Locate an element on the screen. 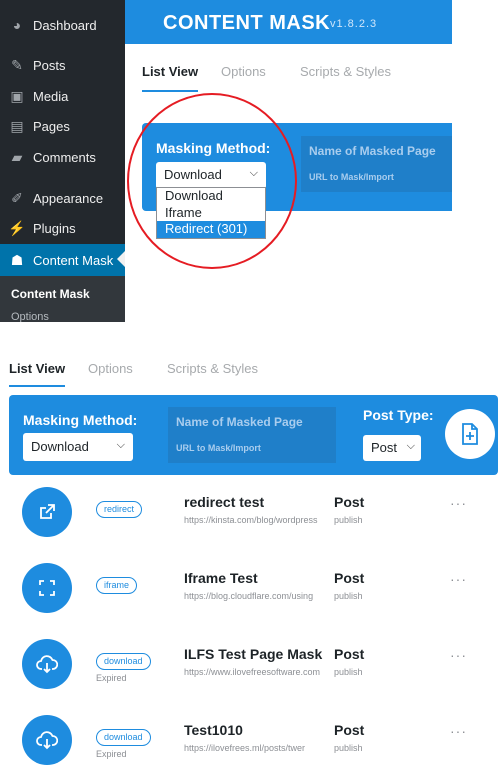 The image size is (498, 779). post-type-label: Post Type: is located at coordinates (398, 415).